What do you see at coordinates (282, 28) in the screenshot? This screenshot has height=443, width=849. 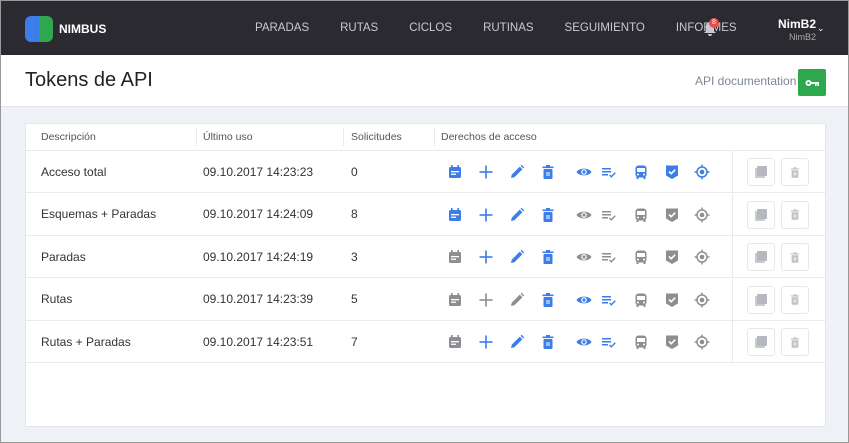 I see `nav-paradas: PARADAS` at bounding box center [282, 28].